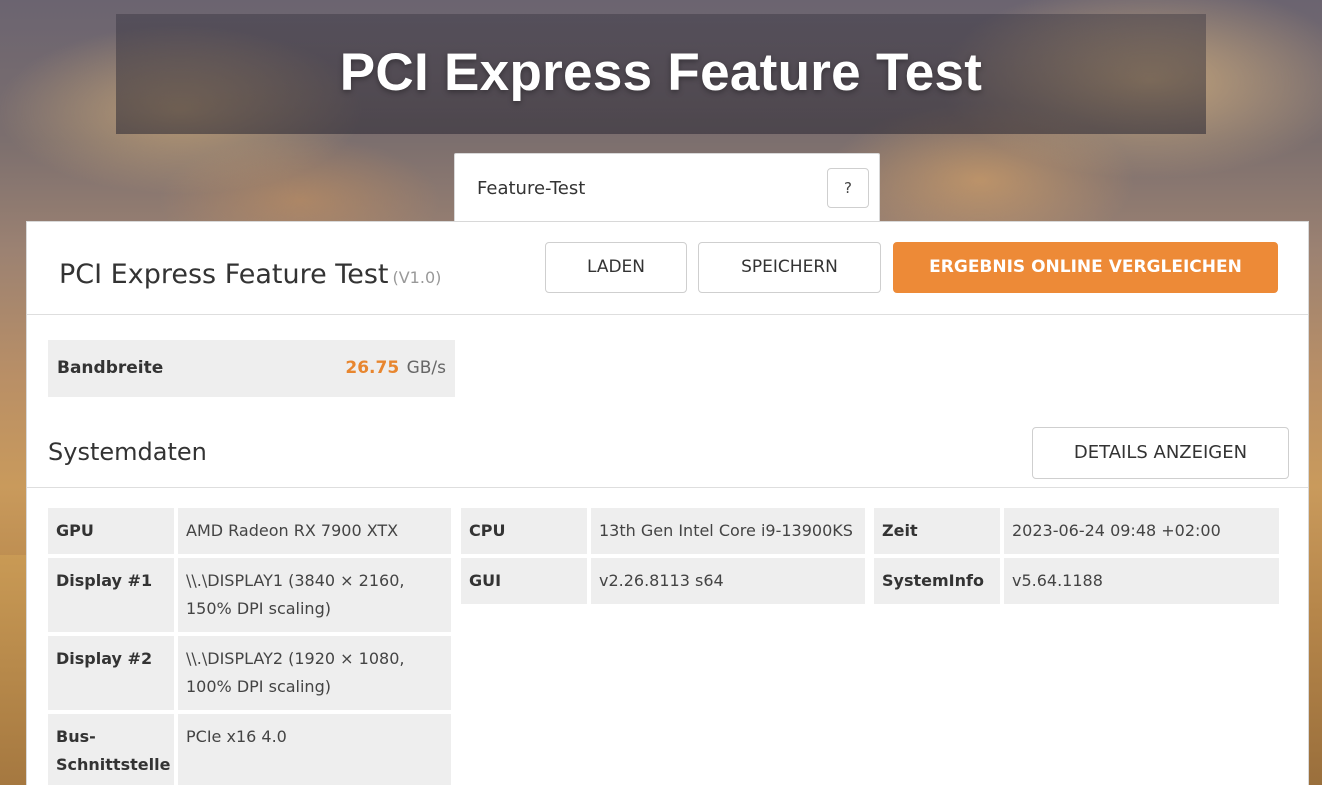  Describe the element at coordinates (661, 72) in the screenshot. I see `page-title: PCI Express Feature Test` at that location.